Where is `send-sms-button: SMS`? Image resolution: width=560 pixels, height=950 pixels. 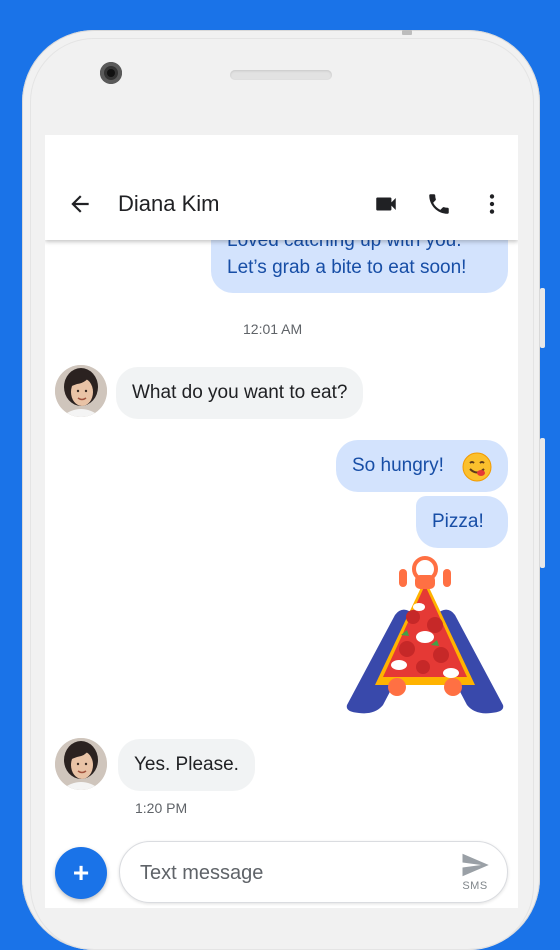
send-sms-button: SMS is located at coordinates (475, 872).